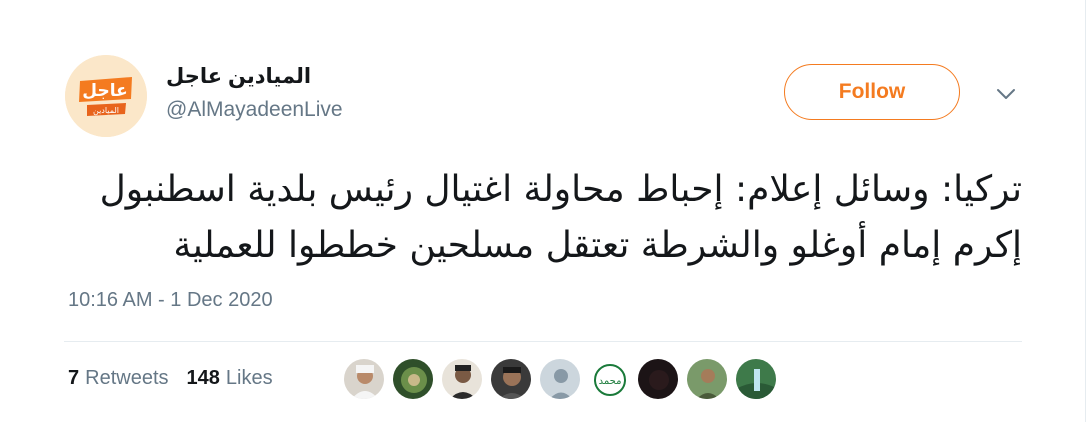 This screenshot has width=1086, height=422. What do you see at coordinates (543, 341) in the screenshot?
I see `divider` at bounding box center [543, 341].